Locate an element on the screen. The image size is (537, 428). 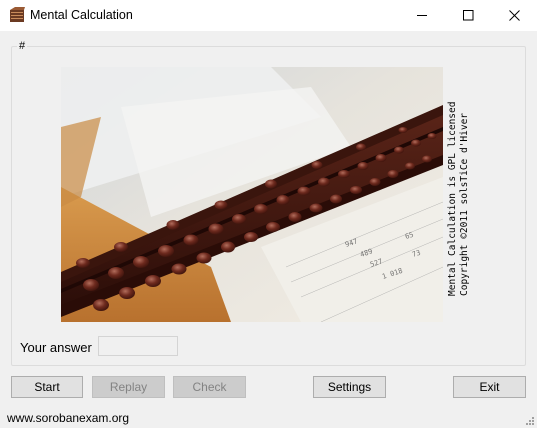
license-text: Mental Calculation is GPL licensed is located at coordinates (452, 198).